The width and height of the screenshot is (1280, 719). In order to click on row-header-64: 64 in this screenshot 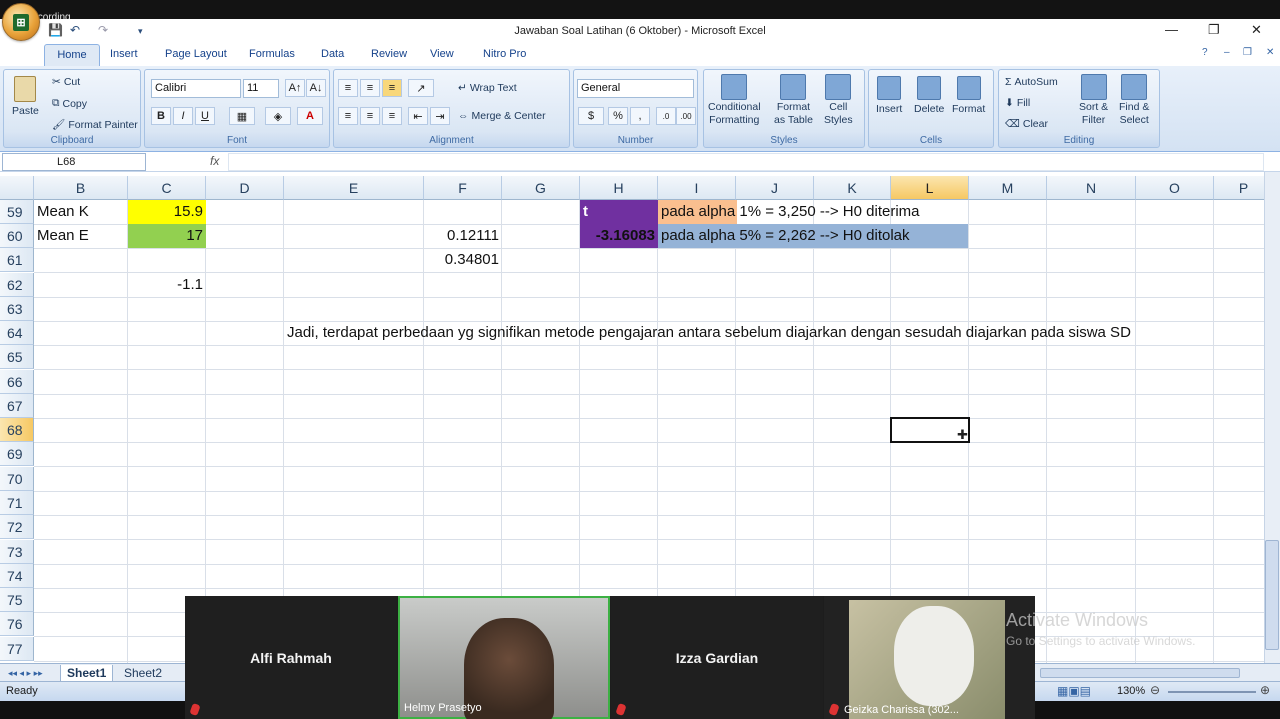, I will do `click(17, 333)`.